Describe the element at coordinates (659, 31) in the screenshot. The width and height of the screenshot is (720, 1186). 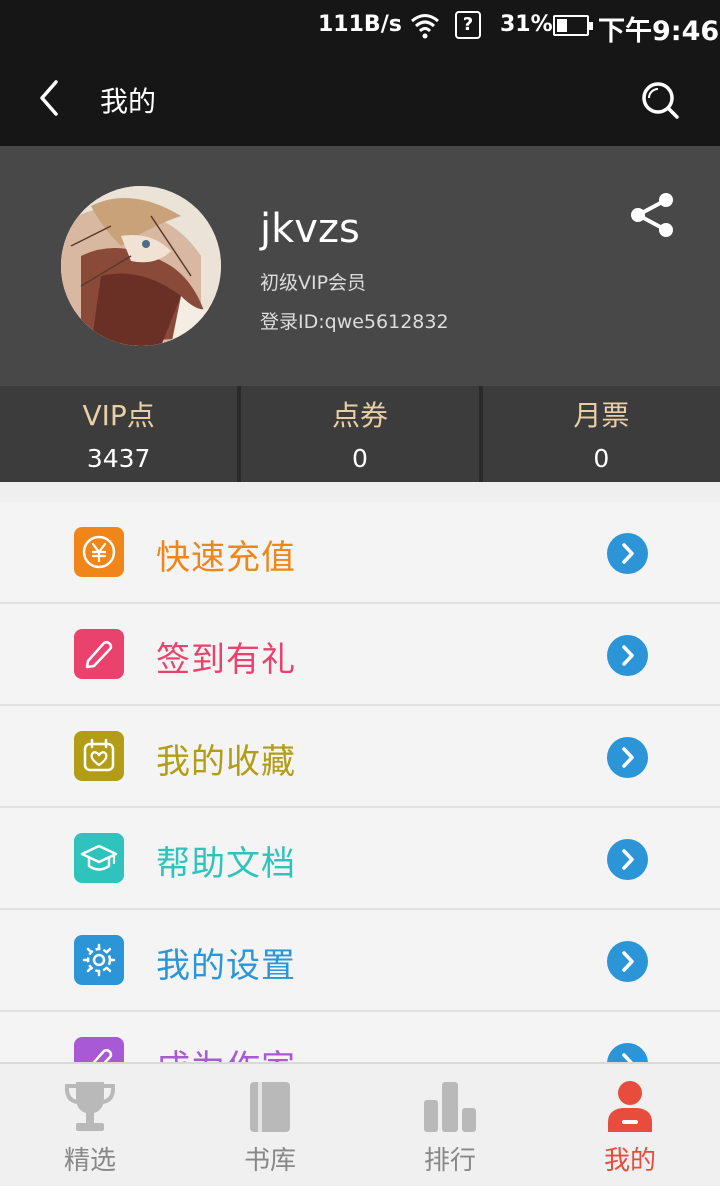
I see `clock: 下午9:46` at that location.